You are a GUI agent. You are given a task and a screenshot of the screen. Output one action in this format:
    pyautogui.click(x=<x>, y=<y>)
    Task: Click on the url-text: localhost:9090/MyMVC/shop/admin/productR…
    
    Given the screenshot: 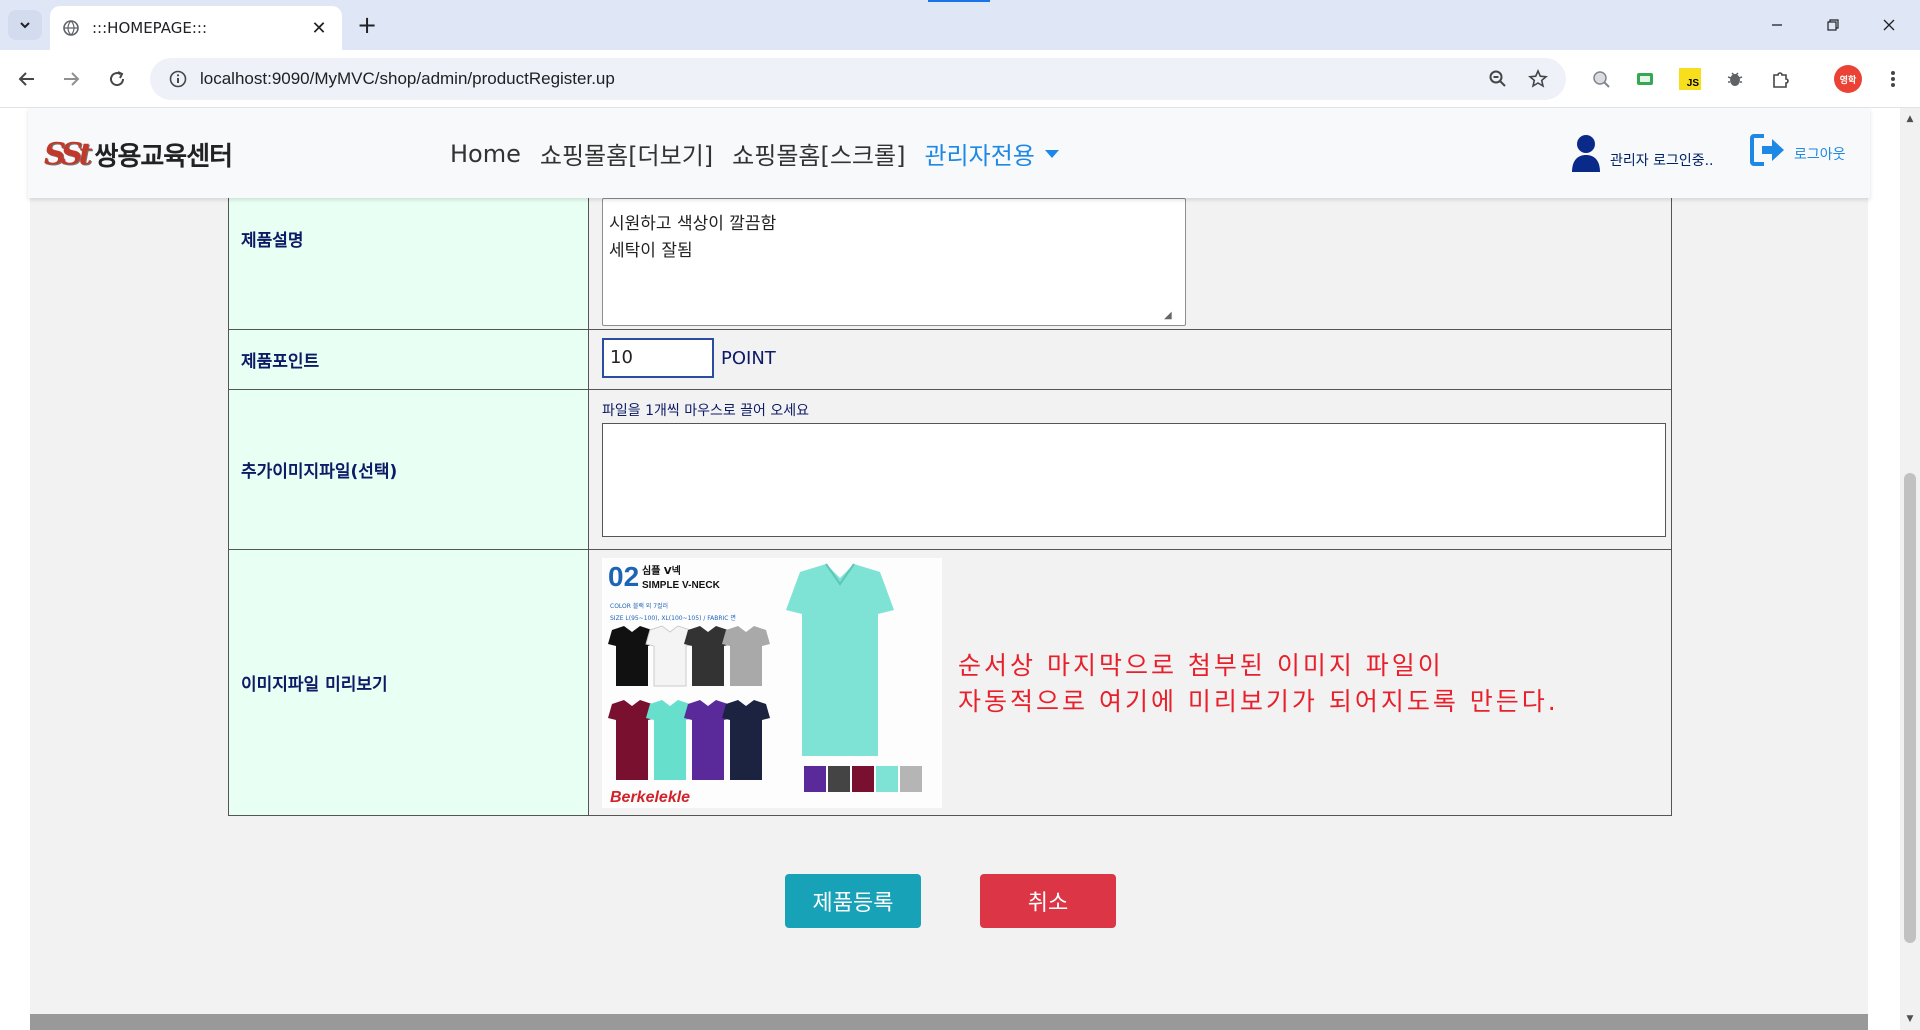 What is the action you would take?
    pyautogui.click(x=839, y=79)
    